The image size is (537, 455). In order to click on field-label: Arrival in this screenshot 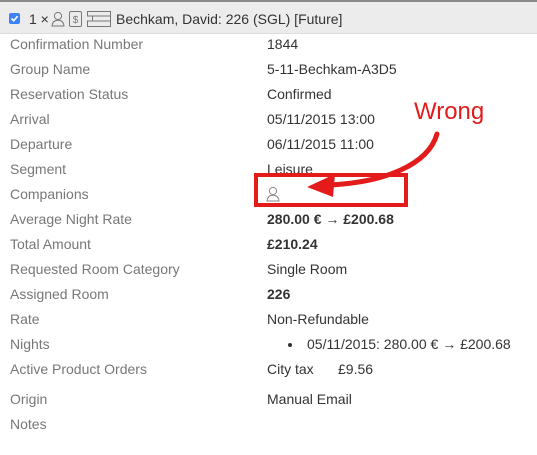, I will do `click(30, 119)`.